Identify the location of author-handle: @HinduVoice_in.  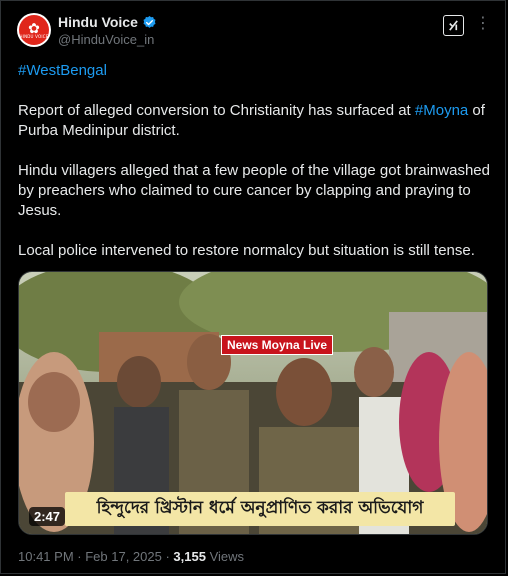
(106, 39).